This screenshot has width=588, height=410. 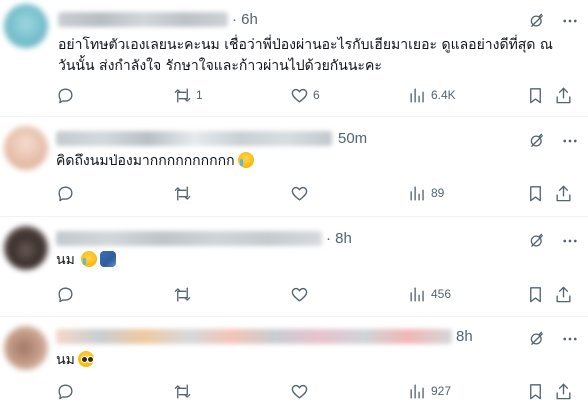 I want to click on views-button: 89, so click(x=426, y=193).